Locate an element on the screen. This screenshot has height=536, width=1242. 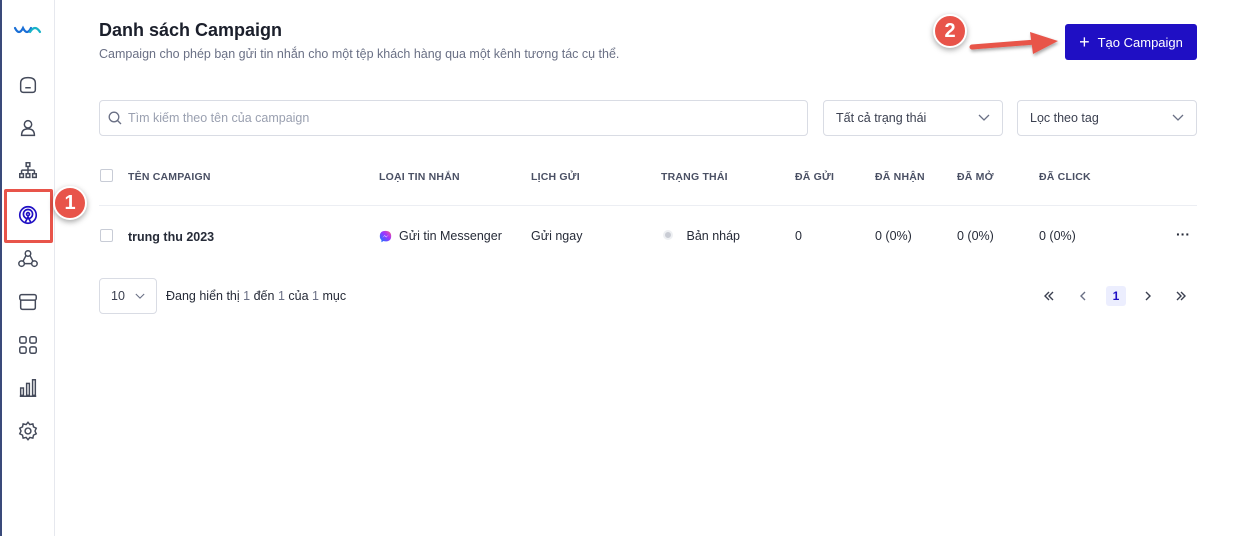
status-filter-value: Tất cả trạng thái is located at coordinates (881, 118).